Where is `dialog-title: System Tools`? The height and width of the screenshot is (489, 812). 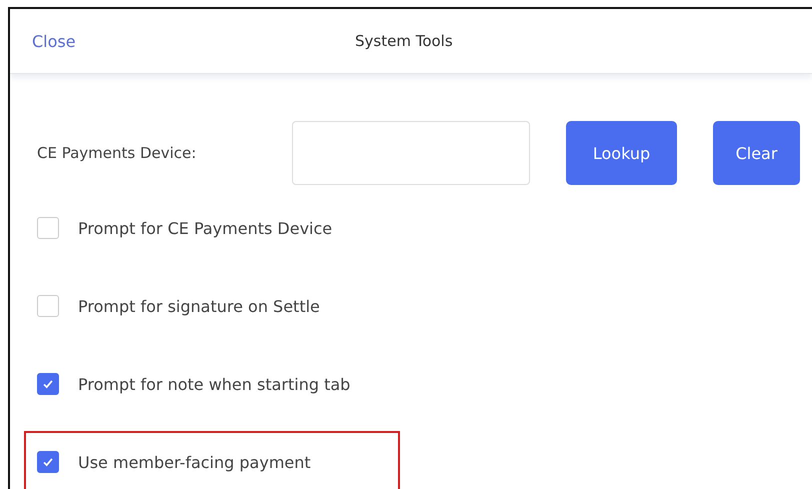 dialog-title: System Tools is located at coordinates (404, 41).